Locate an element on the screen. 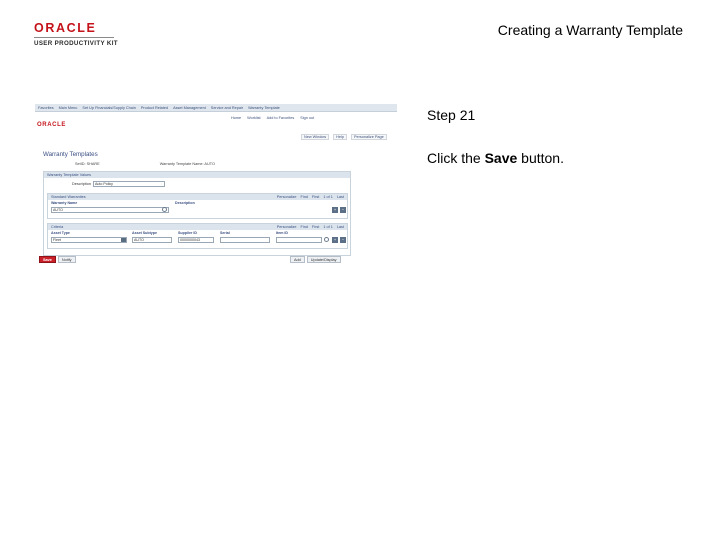 Image resolution: width=720 pixels, height=540 pixels. supplier-id-input: 0000000043 is located at coordinates (196, 240).